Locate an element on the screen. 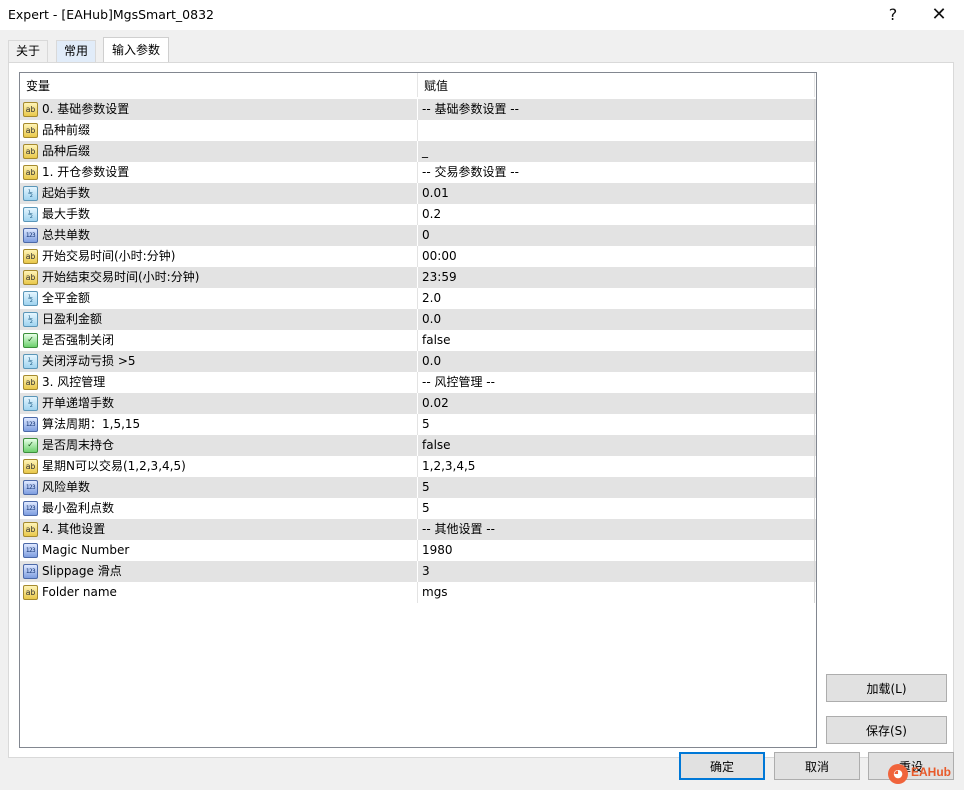  variable-value: -- 交易参数设置 -- is located at coordinates (470, 172).